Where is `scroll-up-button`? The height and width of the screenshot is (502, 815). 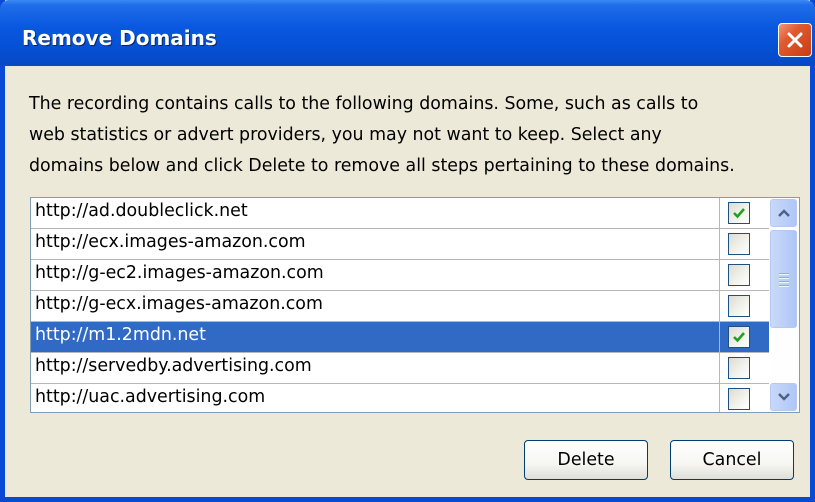 scroll-up-button is located at coordinates (783, 213).